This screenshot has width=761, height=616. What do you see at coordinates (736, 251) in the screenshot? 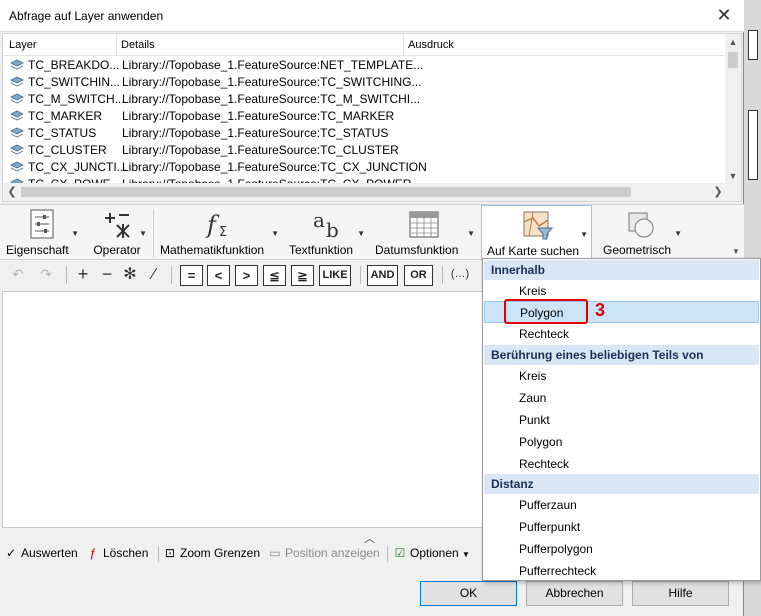
I see `ribbon-overflow-icon: ▼` at bounding box center [736, 251].